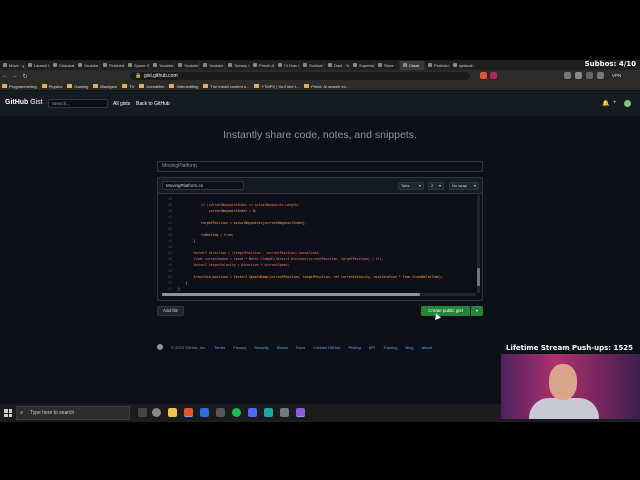  What do you see at coordinates (284, 412) in the screenshot?
I see `unity-icon` at bounding box center [284, 412].